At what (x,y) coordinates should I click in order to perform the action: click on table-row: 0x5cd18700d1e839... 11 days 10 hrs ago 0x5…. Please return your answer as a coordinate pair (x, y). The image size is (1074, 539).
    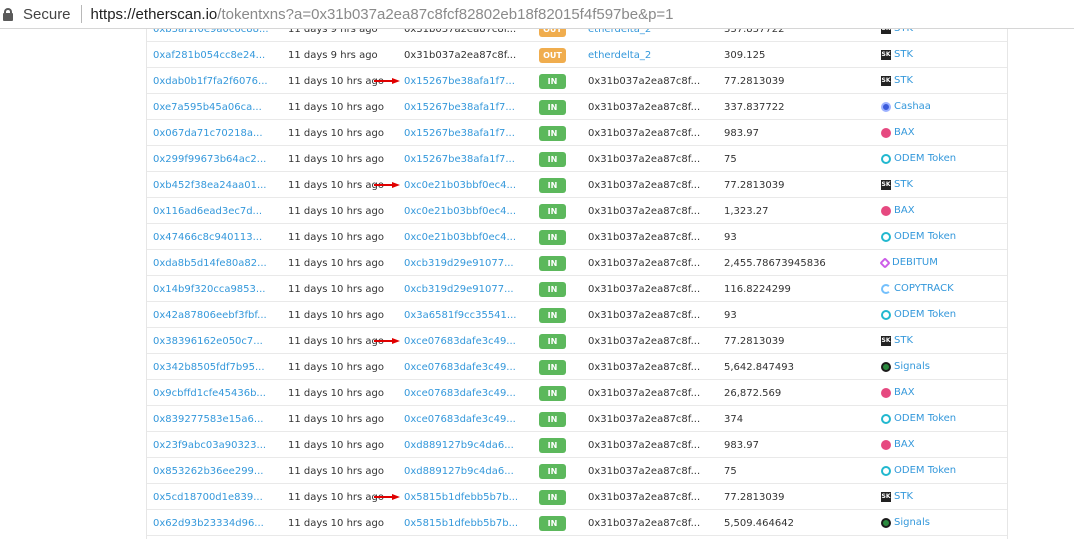
    Looking at the image, I should click on (577, 497).